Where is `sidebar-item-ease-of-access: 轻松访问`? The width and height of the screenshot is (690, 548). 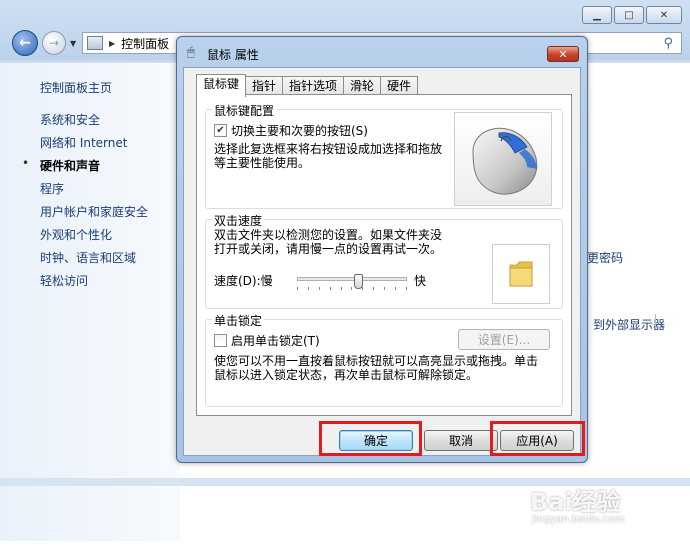 sidebar-item-ease-of-access: 轻松访问 is located at coordinates (64, 280).